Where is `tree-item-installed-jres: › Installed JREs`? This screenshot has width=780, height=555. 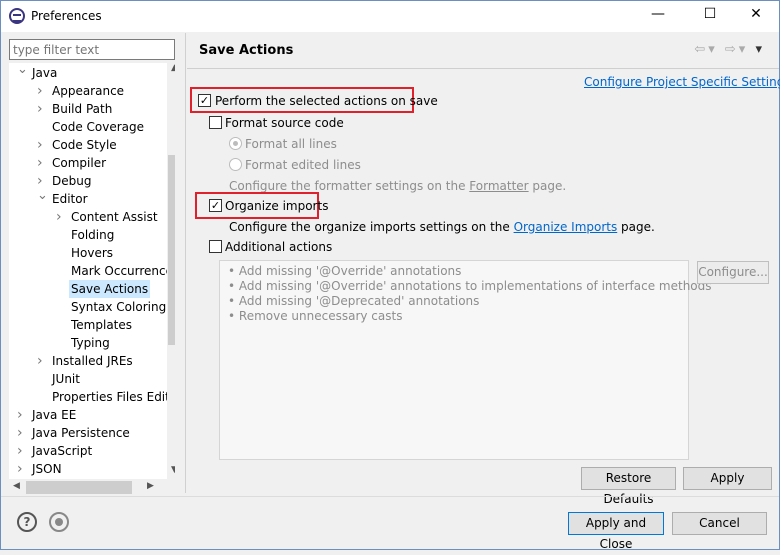 tree-item-installed-jres: › Installed JREs is located at coordinates (86, 361).